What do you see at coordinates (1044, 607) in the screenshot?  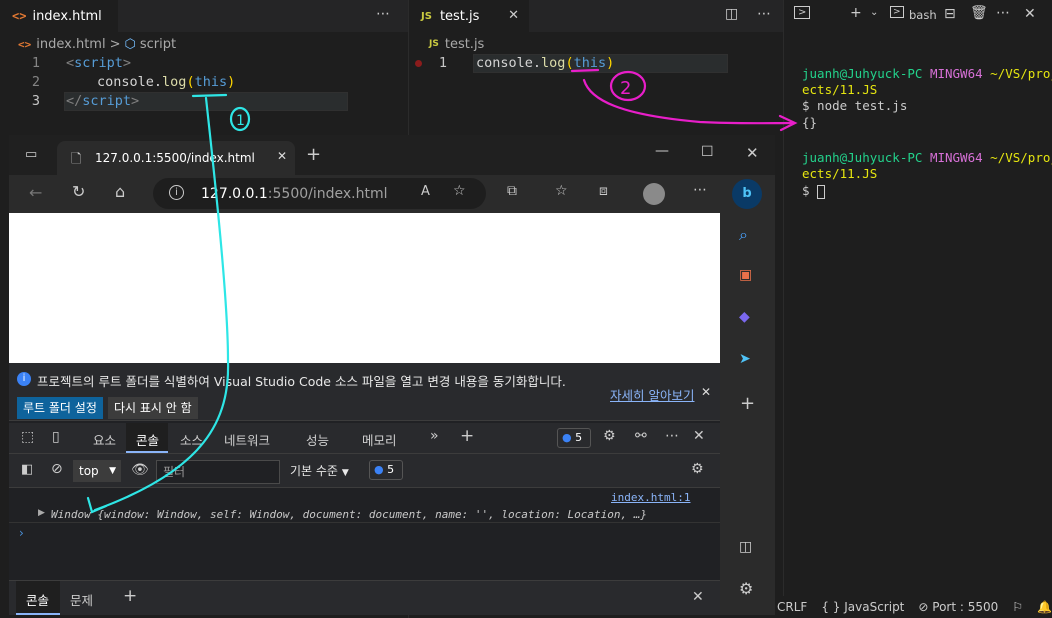 I see `bell-icon: 🔔` at bounding box center [1044, 607].